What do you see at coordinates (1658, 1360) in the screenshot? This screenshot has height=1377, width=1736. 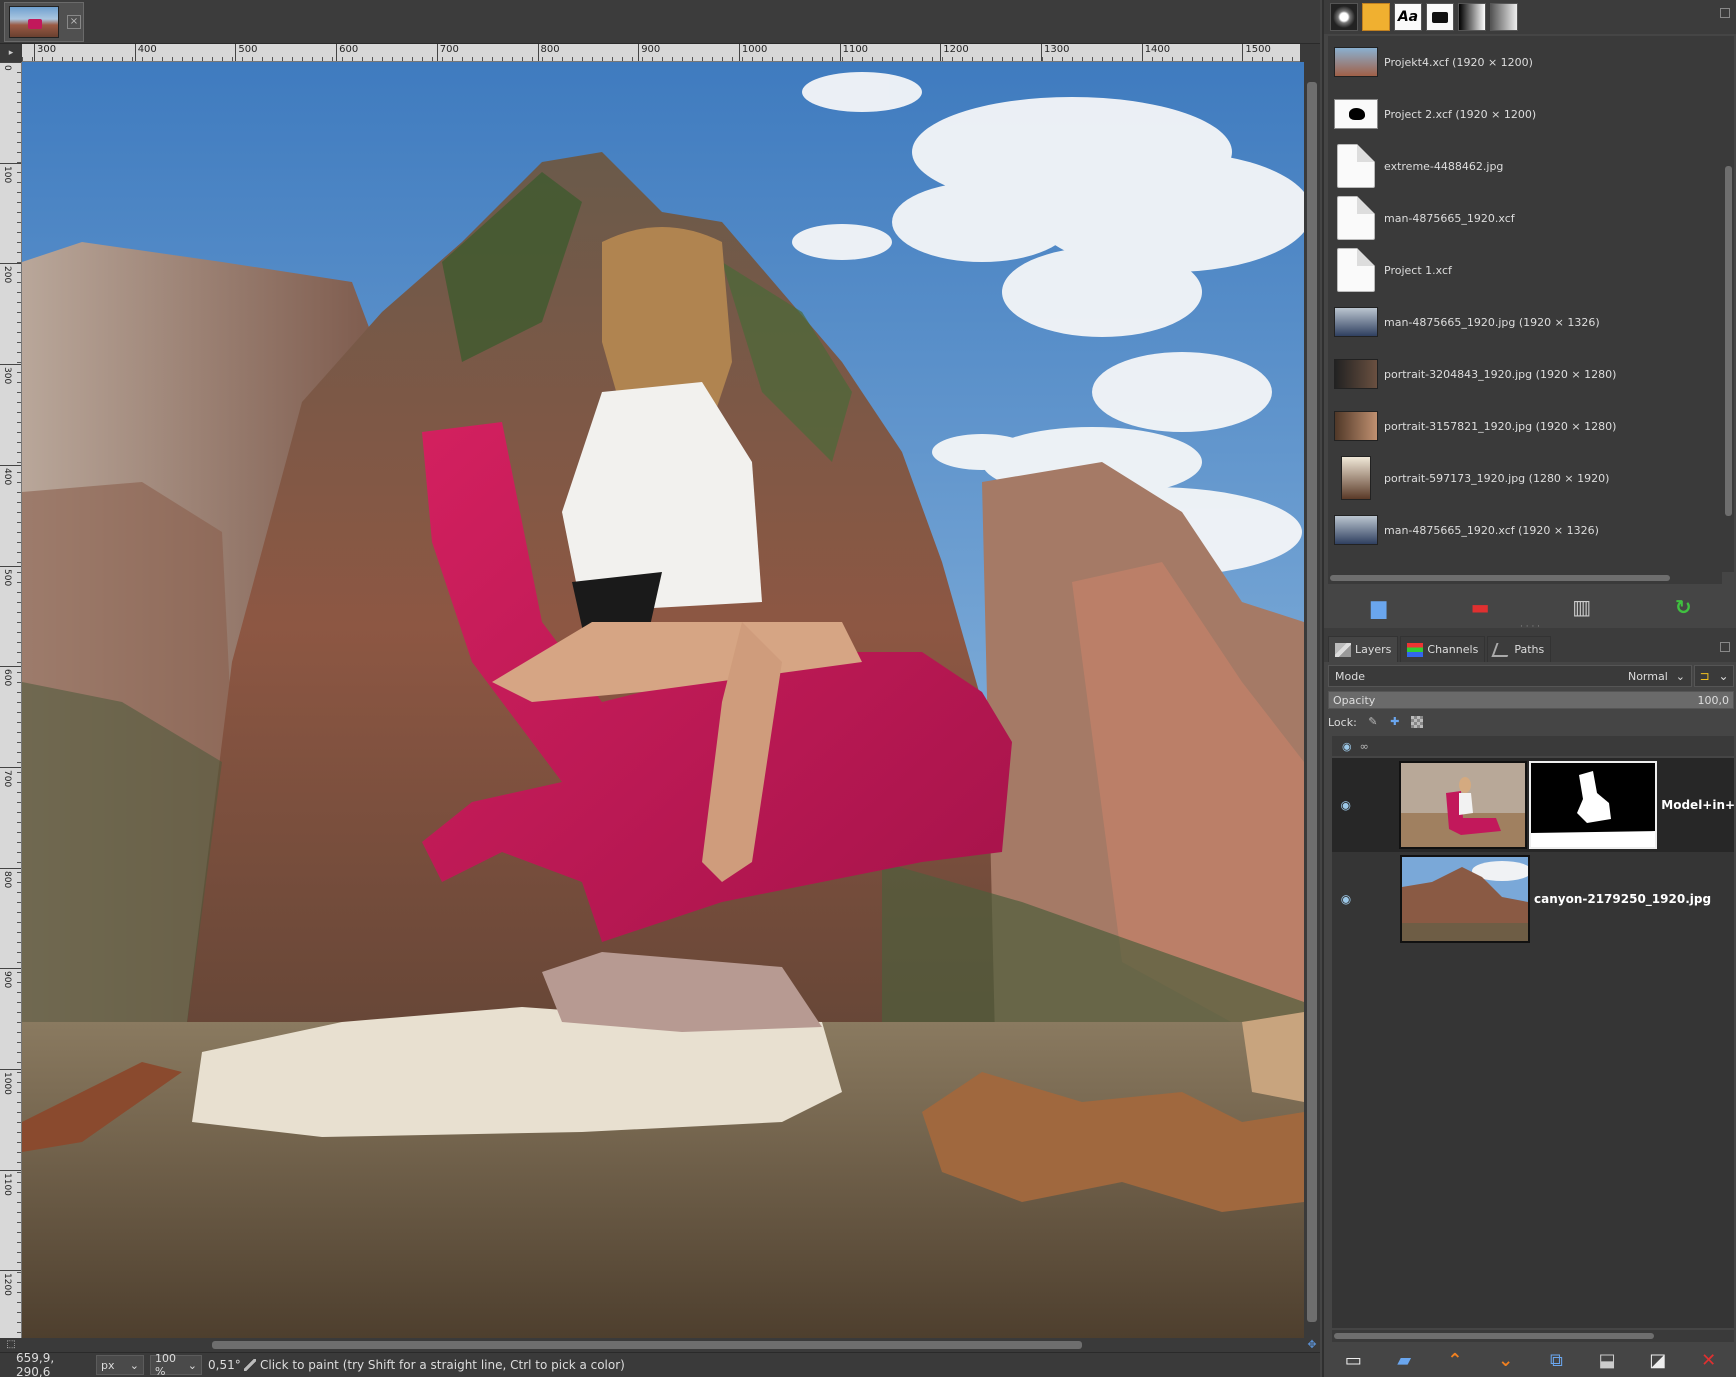 I see `add-mask-icon: ◪` at bounding box center [1658, 1360].